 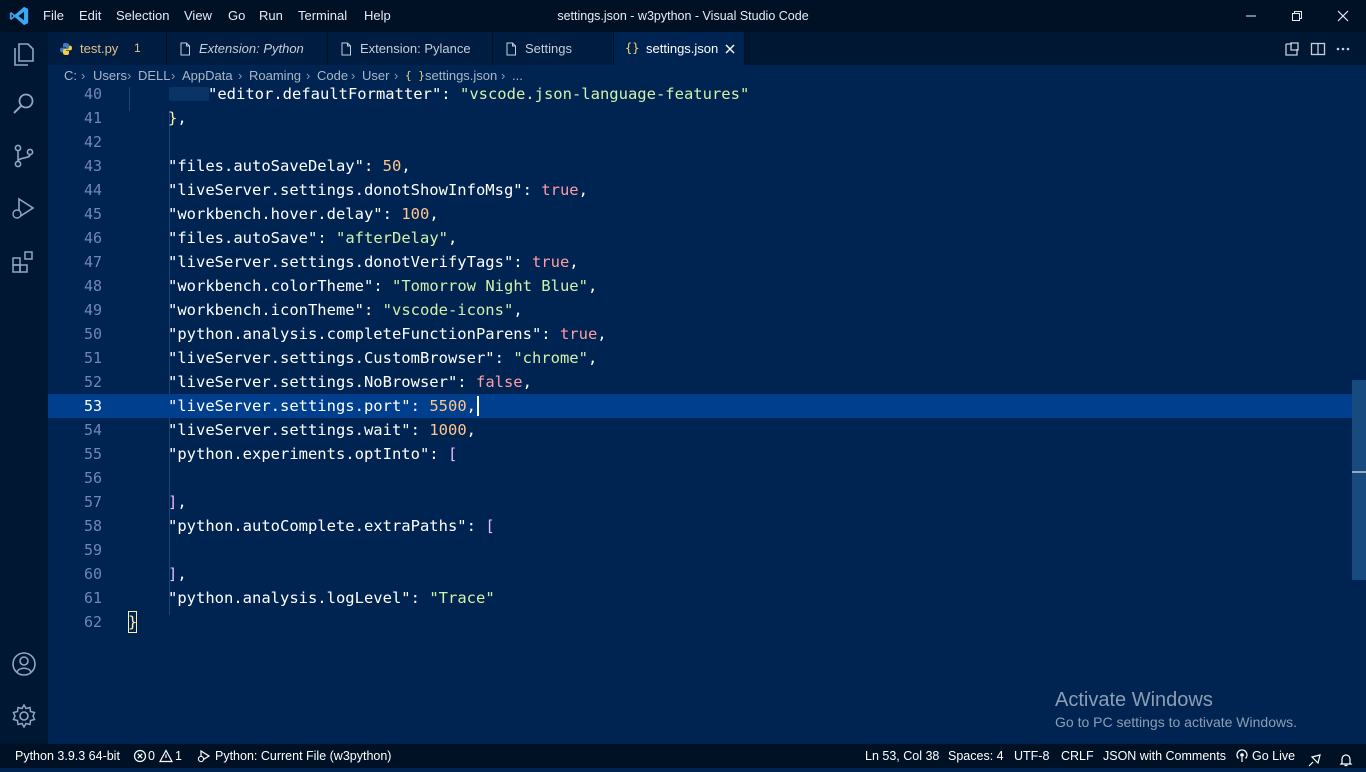 What do you see at coordinates (166, 756) in the screenshot?
I see `warning-icon` at bounding box center [166, 756].